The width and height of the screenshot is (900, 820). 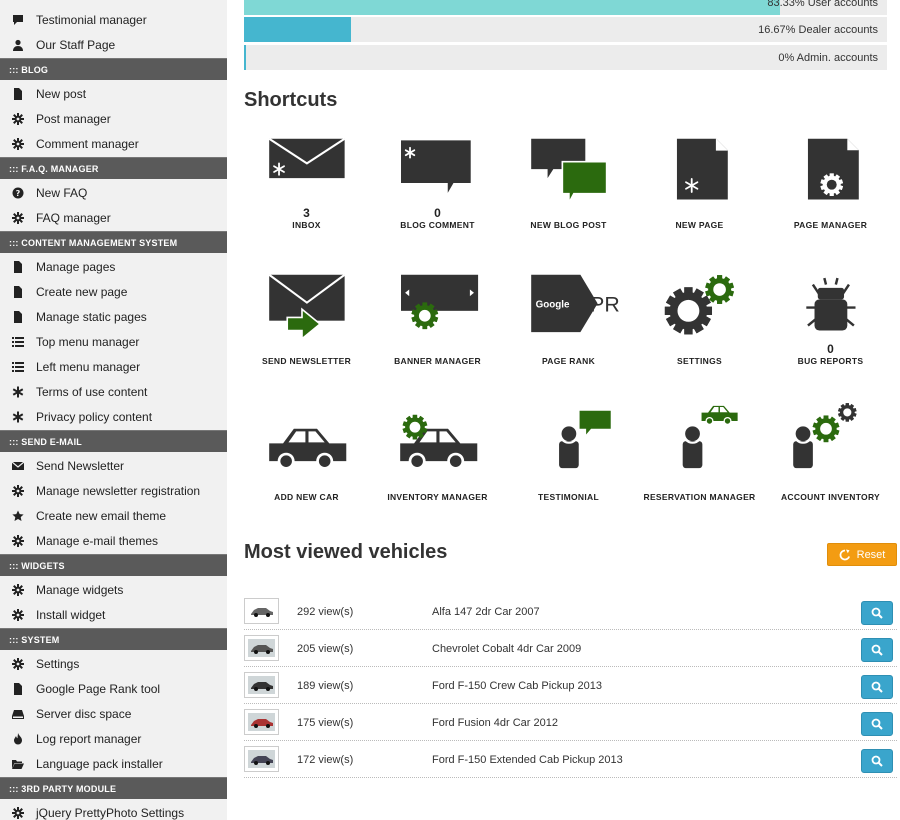 What do you see at coordinates (113, 738) in the screenshot?
I see `sidebar-item: Log report manager` at bounding box center [113, 738].